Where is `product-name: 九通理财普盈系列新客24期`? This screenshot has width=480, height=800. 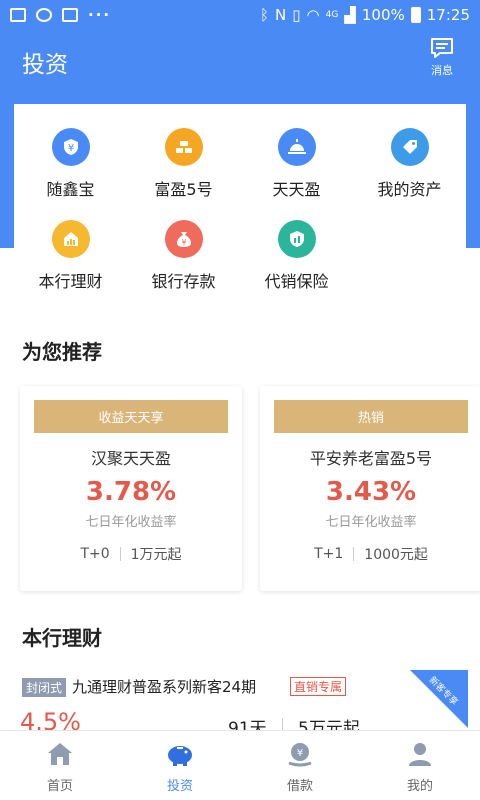 product-name: 九通理财普盈系列新客24期 is located at coordinates (164, 687).